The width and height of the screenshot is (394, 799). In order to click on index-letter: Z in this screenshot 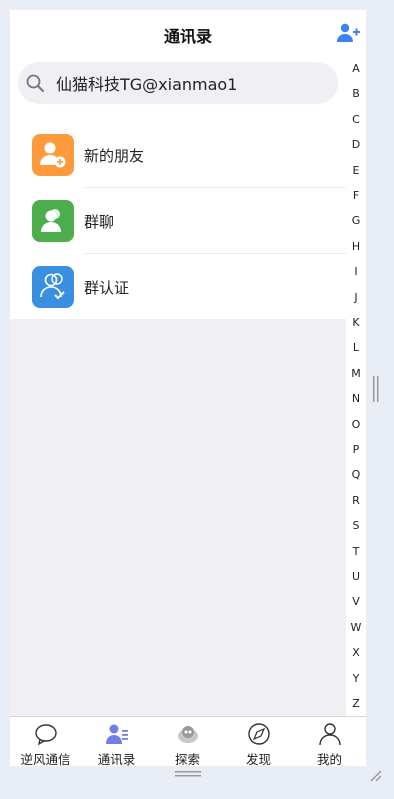, I will do `click(356, 703)`.